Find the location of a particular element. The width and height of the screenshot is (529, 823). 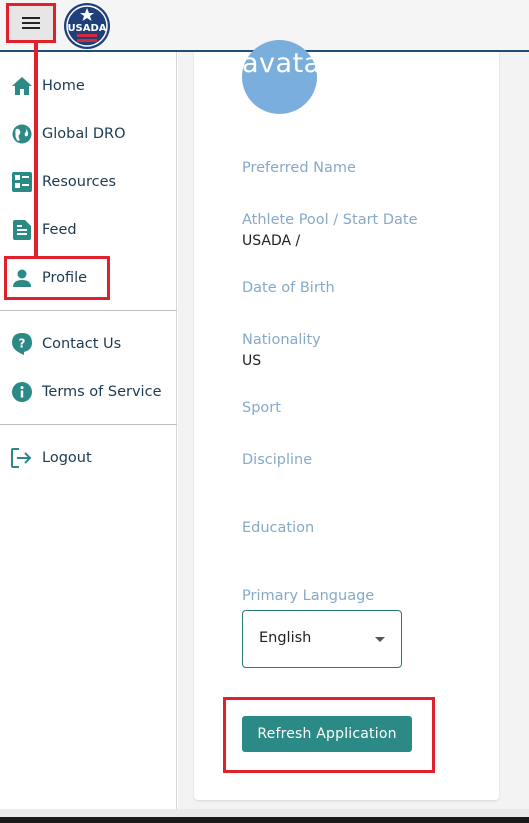

sidebar-item-terms-of-service: Terms of Service is located at coordinates (88, 392).